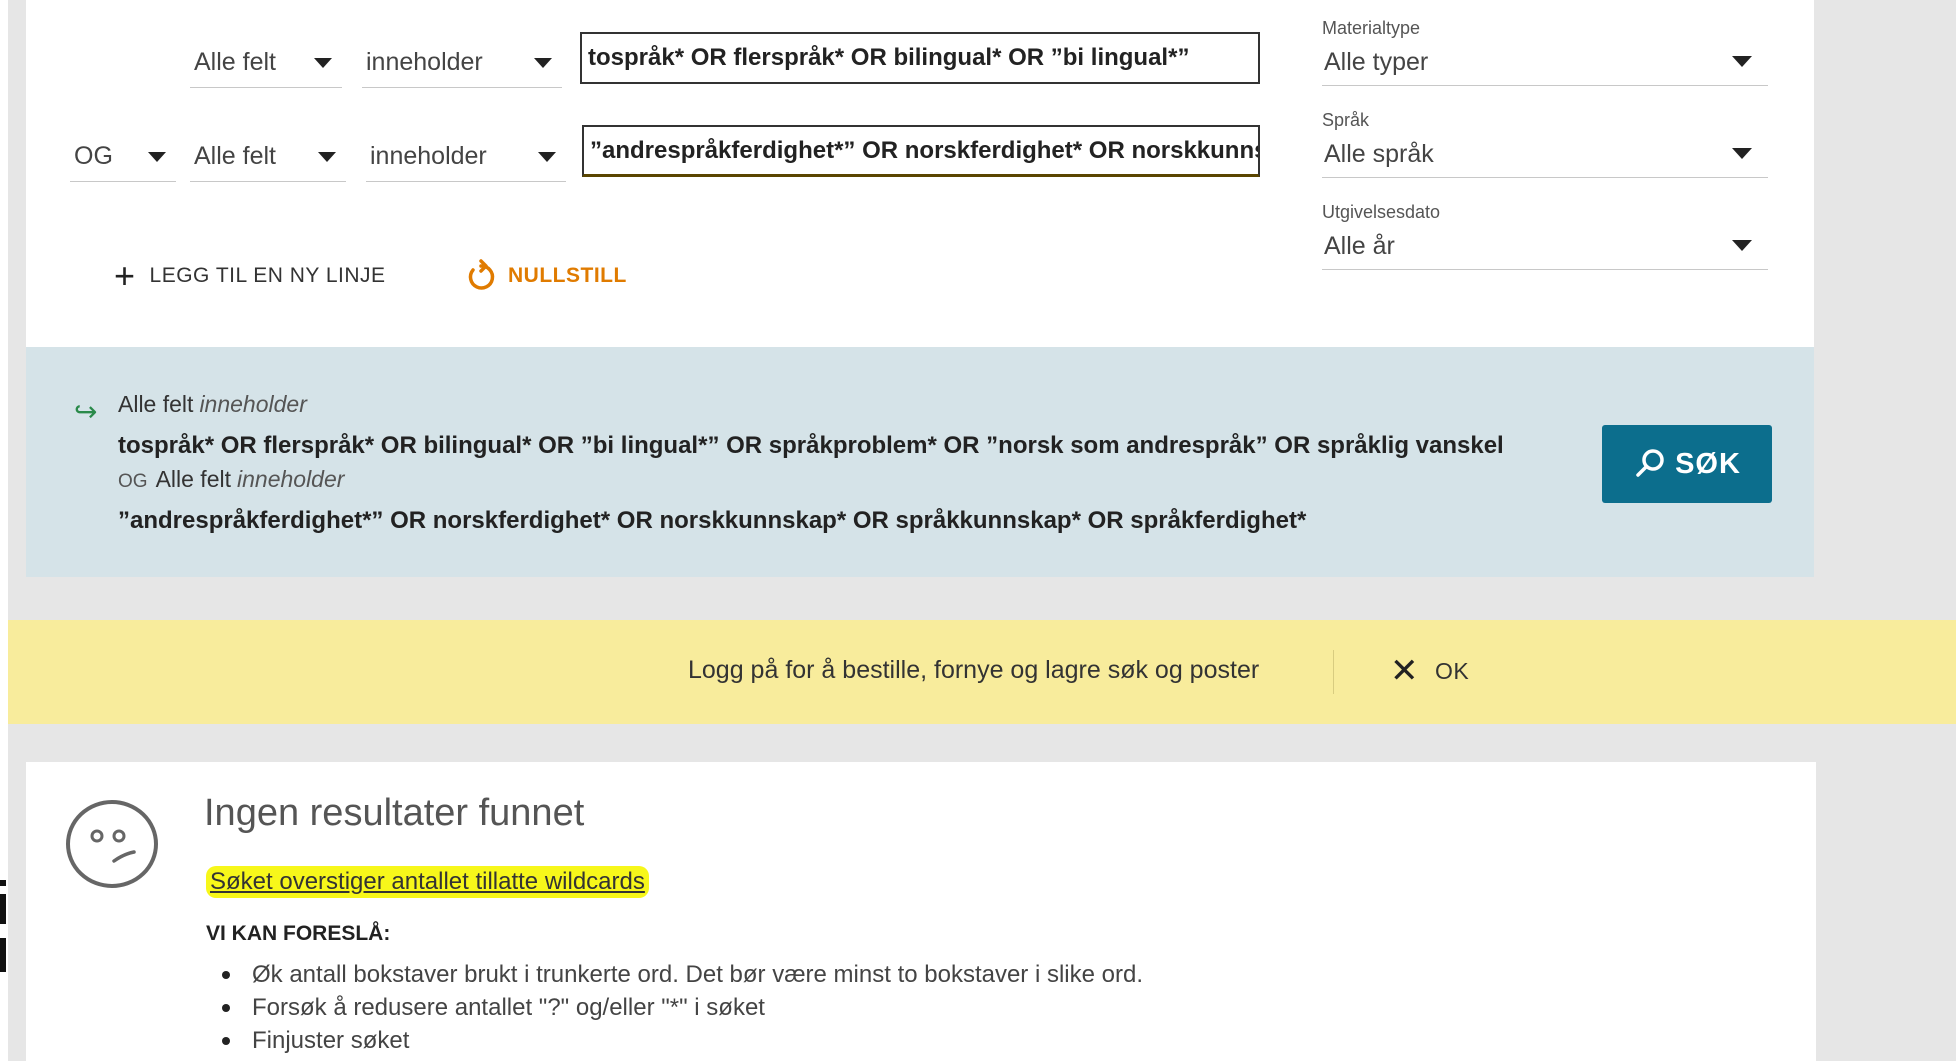 The width and height of the screenshot is (1956, 1061). I want to click on dismiss-banner-button: ✕ OK, so click(1429, 671).